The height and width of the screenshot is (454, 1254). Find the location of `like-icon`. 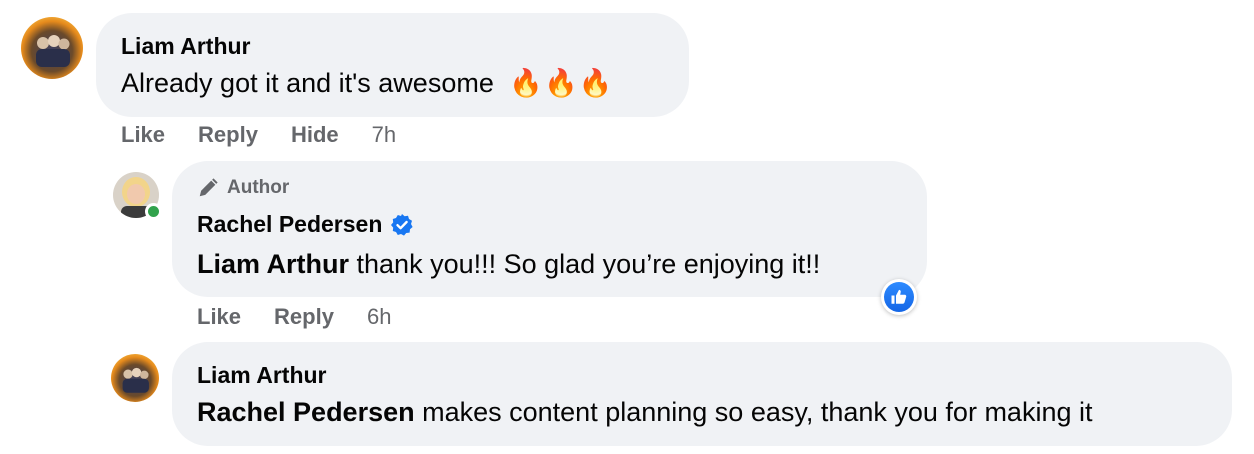

like-icon is located at coordinates (899, 297).